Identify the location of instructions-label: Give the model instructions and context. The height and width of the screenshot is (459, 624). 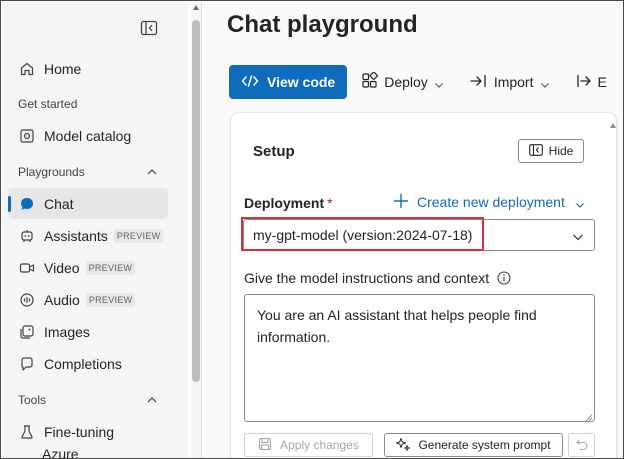
(377, 278).